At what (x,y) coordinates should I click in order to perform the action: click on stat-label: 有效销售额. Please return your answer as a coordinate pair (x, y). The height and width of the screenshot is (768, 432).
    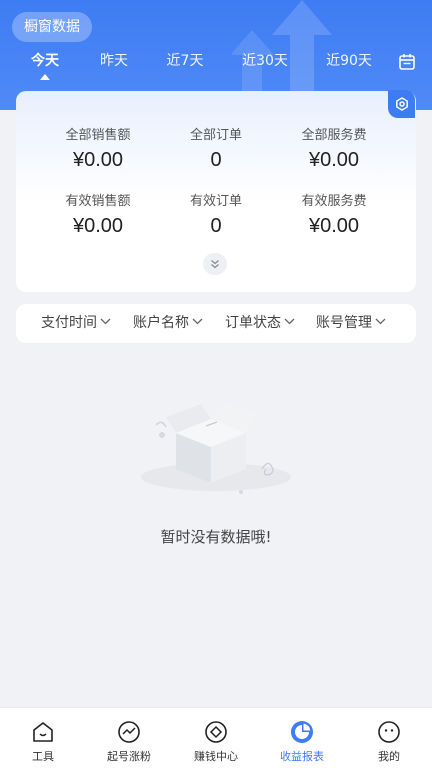
    Looking at the image, I should click on (98, 201).